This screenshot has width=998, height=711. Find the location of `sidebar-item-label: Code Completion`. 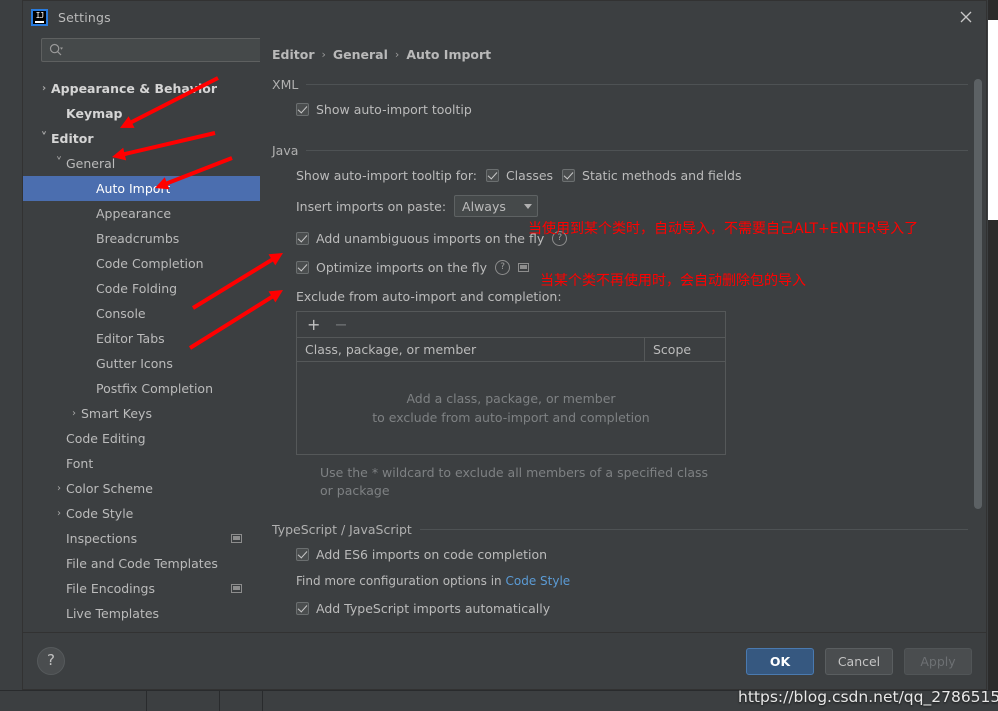

sidebar-item-label: Code Completion is located at coordinates (150, 263).